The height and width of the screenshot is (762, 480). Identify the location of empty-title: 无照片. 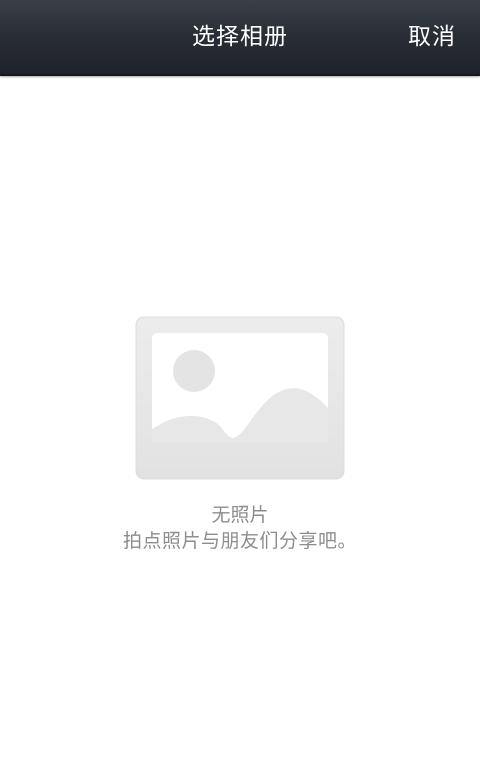
(240, 515).